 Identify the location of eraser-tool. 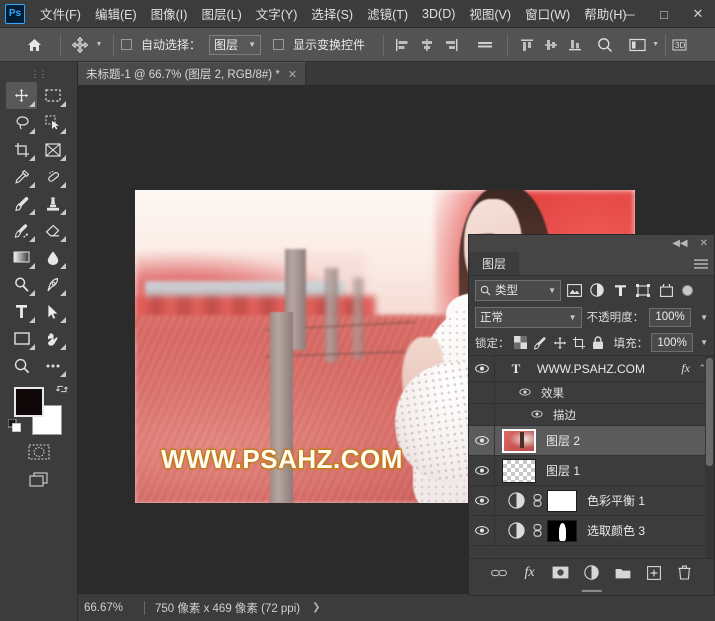
(52, 230).